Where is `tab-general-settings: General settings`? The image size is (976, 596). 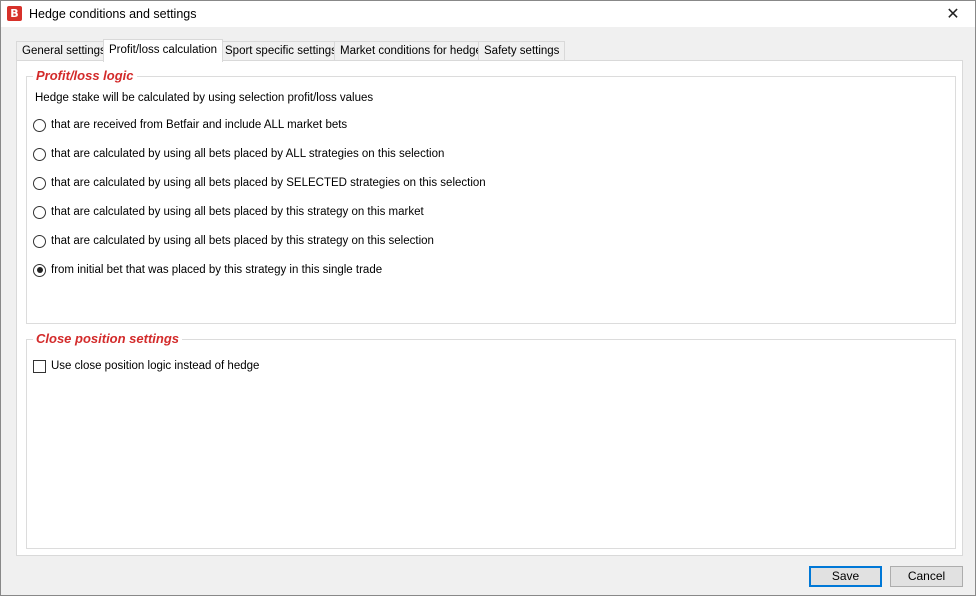 tab-general-settings: General settings is located at coordinates (64, 51).